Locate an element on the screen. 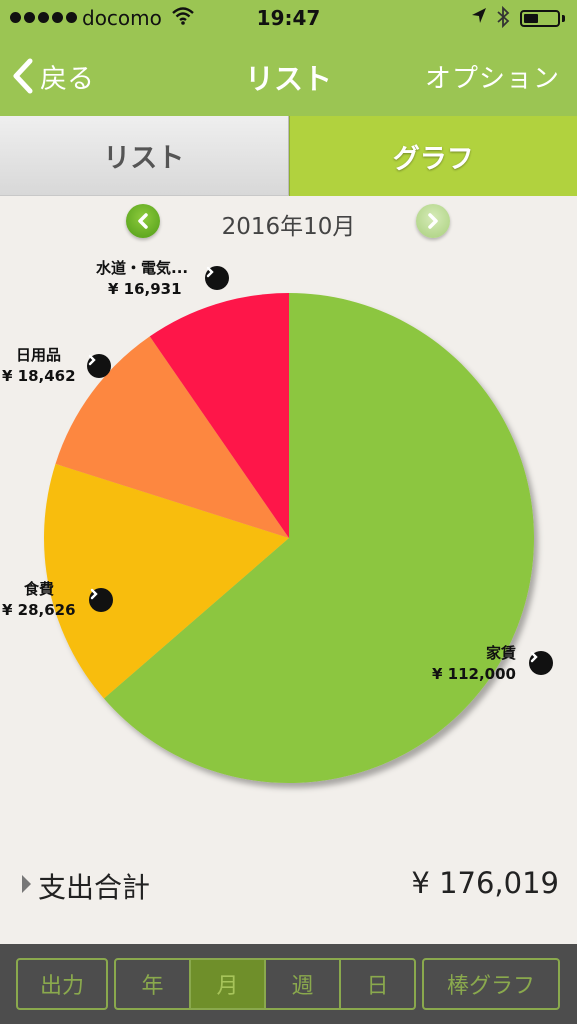 The image size is (577, 1024). slice-callout-rent: 家賃 ¥ 112,000 is located at coordinates (474, 664).